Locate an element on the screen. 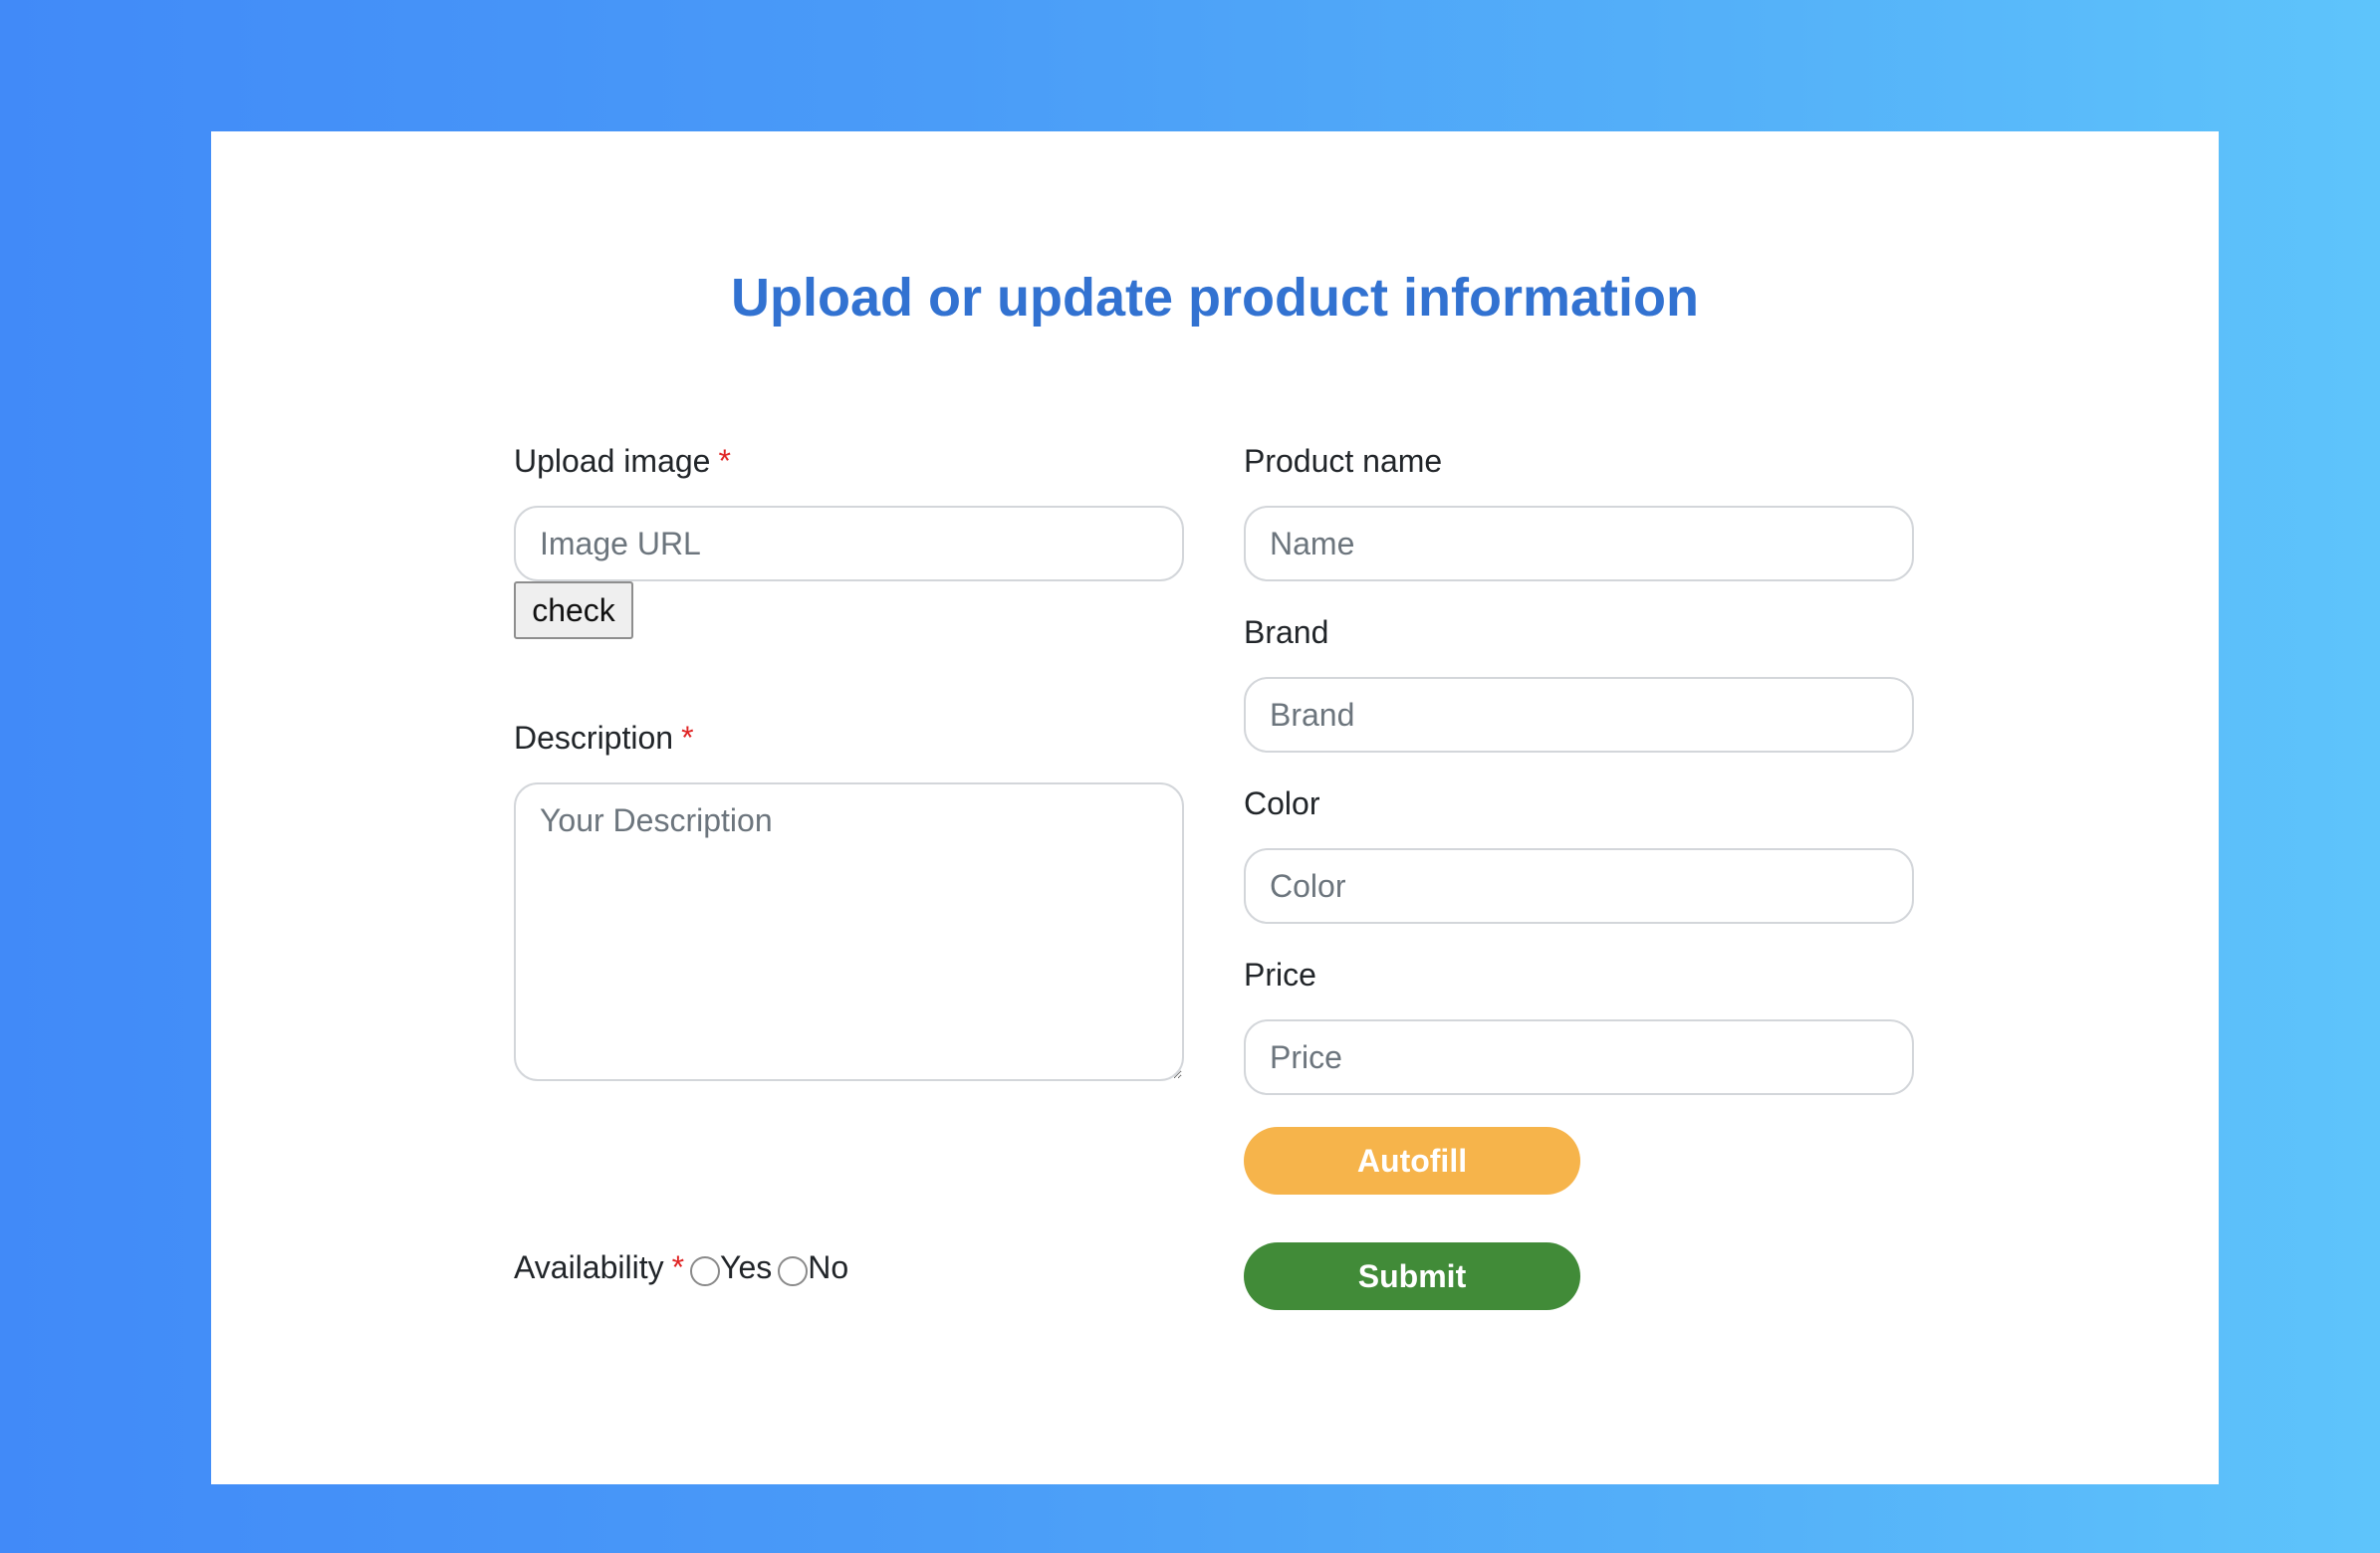 The height and width of the screenshot is (1553, 2380). product-name-label: Product name is located at coordinates (1343, 461).